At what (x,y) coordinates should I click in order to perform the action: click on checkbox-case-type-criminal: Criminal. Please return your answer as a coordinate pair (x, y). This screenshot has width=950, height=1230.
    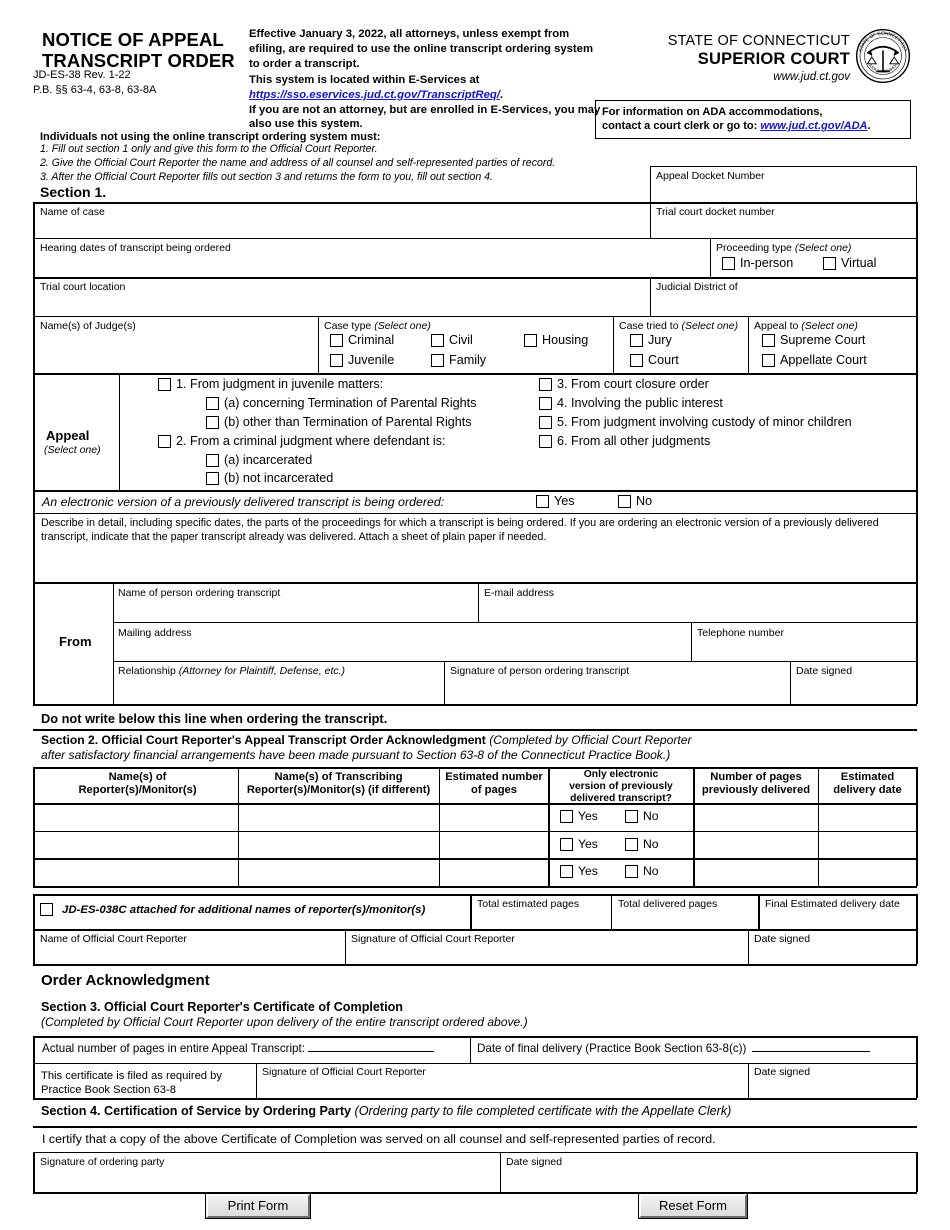
    Looking at the image, I should click on (362, 340).